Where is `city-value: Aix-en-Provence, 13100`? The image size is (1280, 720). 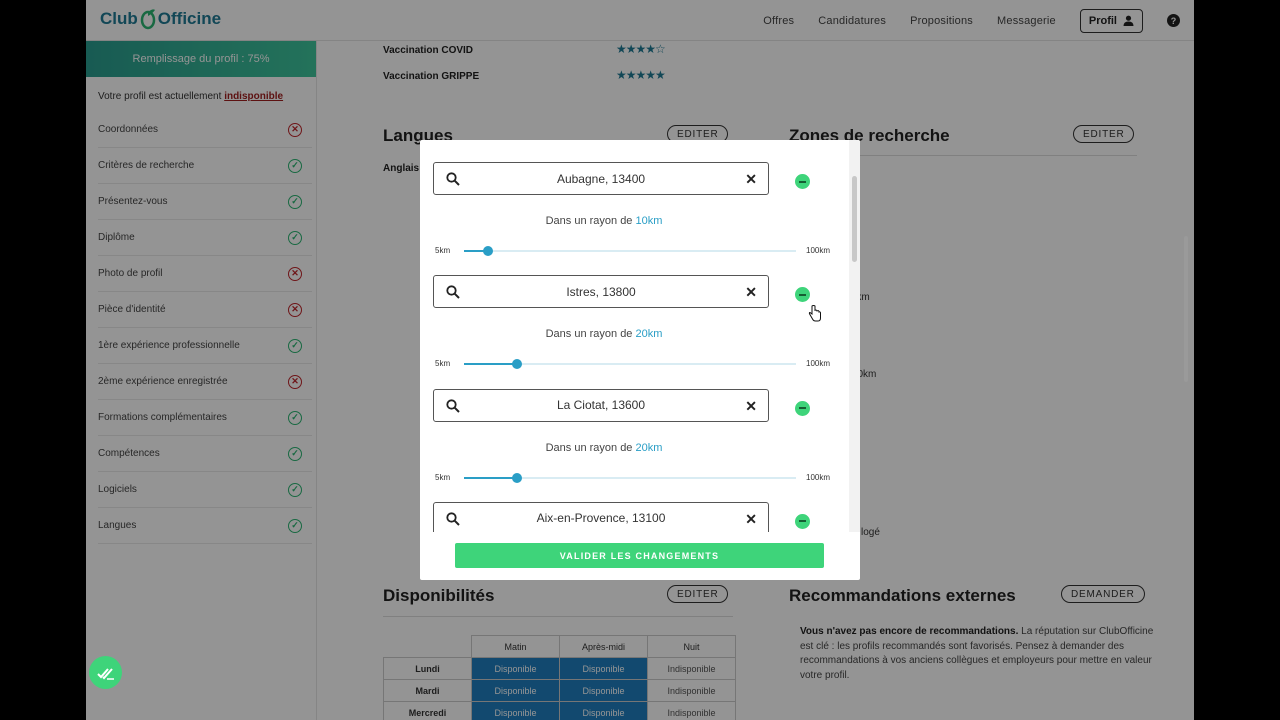 city-value: Aix-en-Provence, 13100 is located at coordinates (601, 518).